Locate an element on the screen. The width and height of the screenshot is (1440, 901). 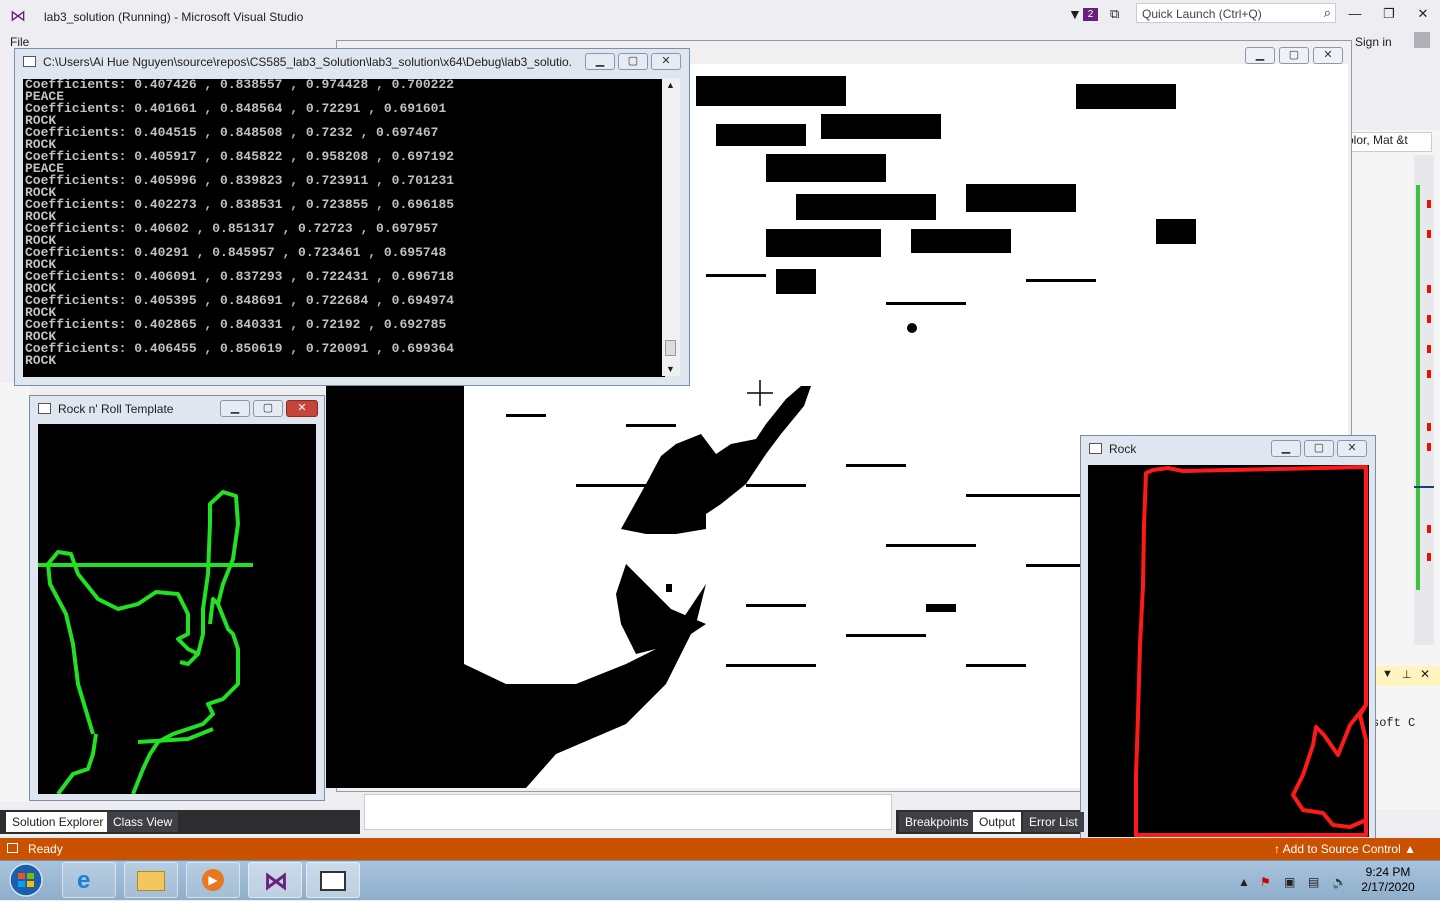
tab-solution-explorer: Solution Explorer is located at coordinates (58, 822).